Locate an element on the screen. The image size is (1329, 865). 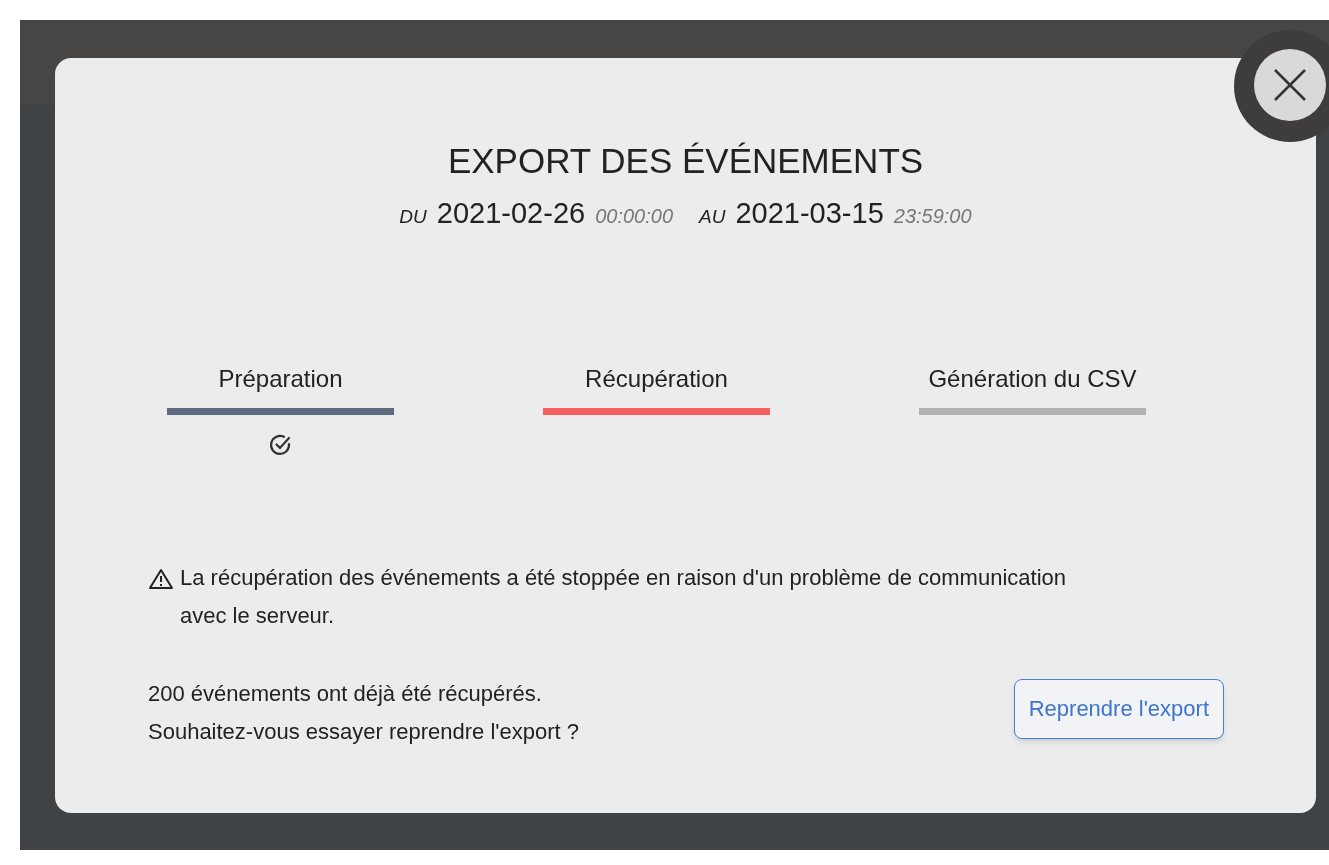
to-label: AU is located at coordinates (712, 217).